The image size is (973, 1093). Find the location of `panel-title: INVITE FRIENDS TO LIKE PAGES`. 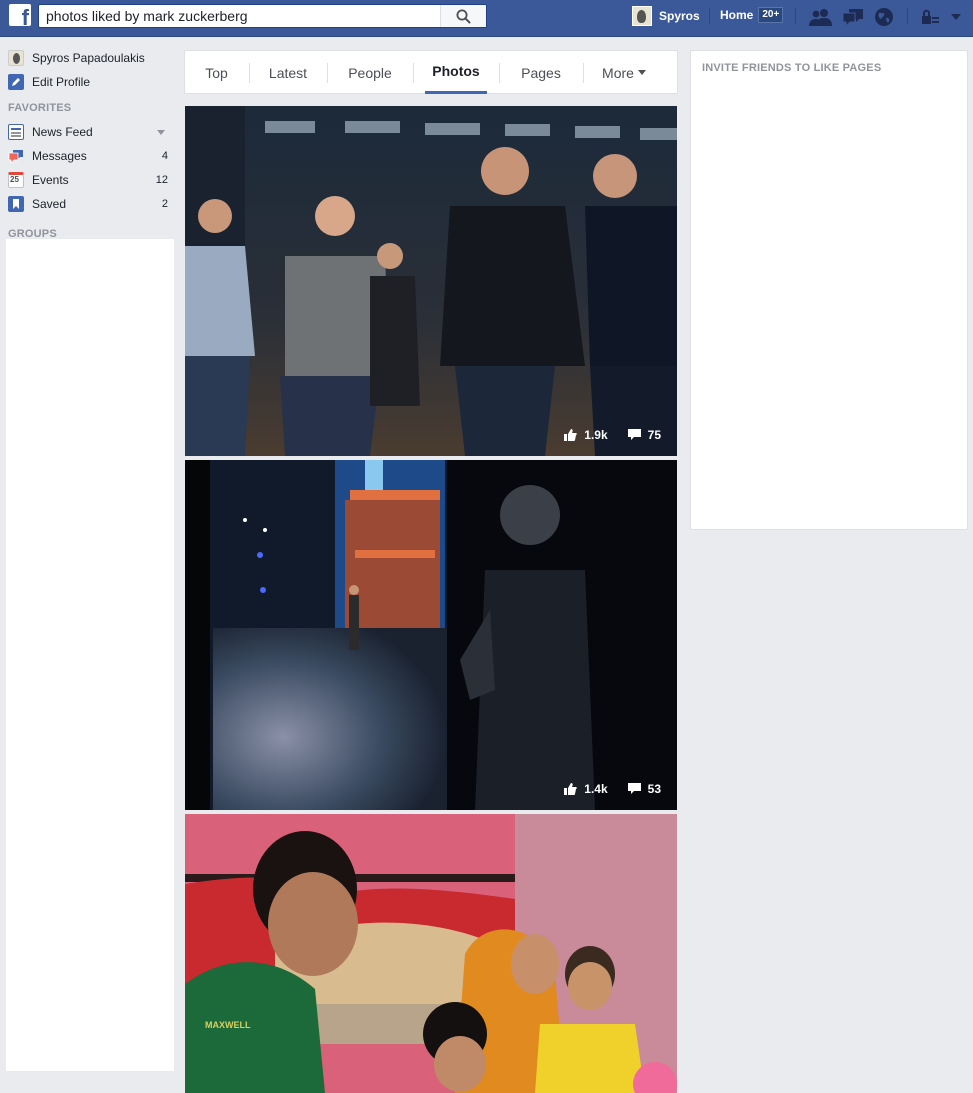

panel-title: INVITE FRIENDS TO LIKE PAGES is located at coordinates (792, 68).